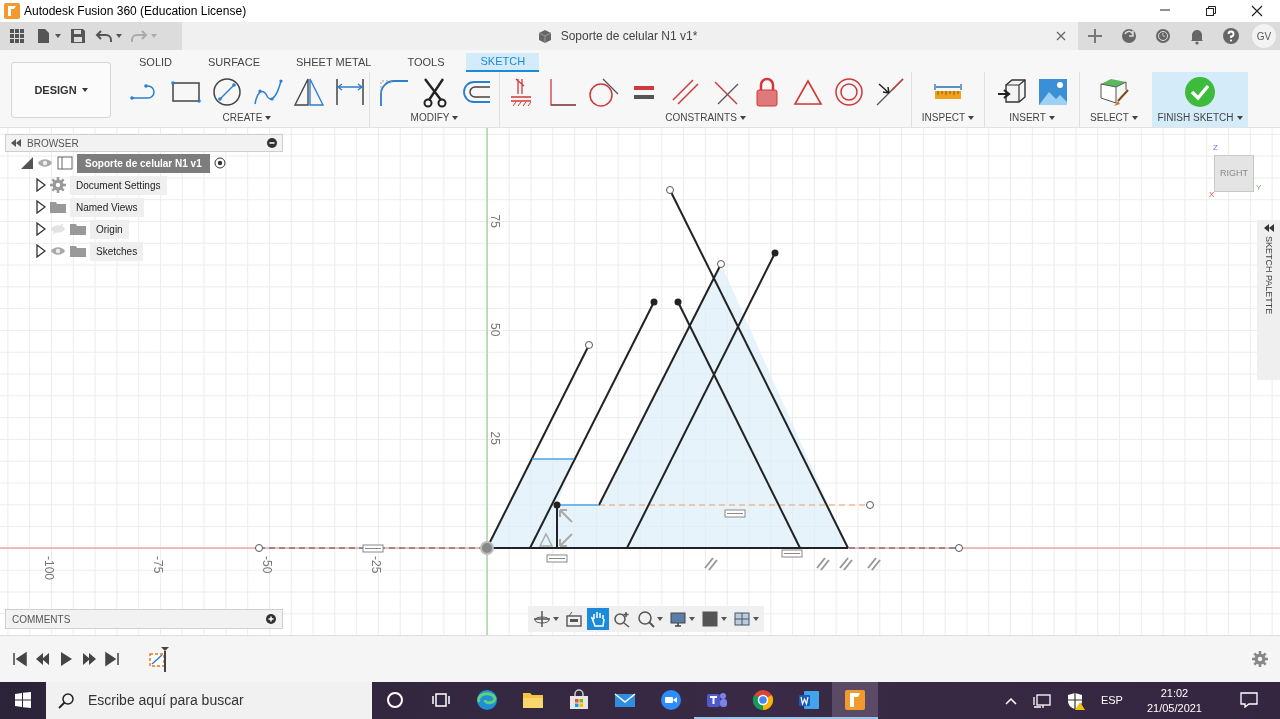 The height and width of the screenshot is (719, 1280). Describe the element at coordinates (107, 207) in the screenshot. I see `browser-item: Named Views` at that location.